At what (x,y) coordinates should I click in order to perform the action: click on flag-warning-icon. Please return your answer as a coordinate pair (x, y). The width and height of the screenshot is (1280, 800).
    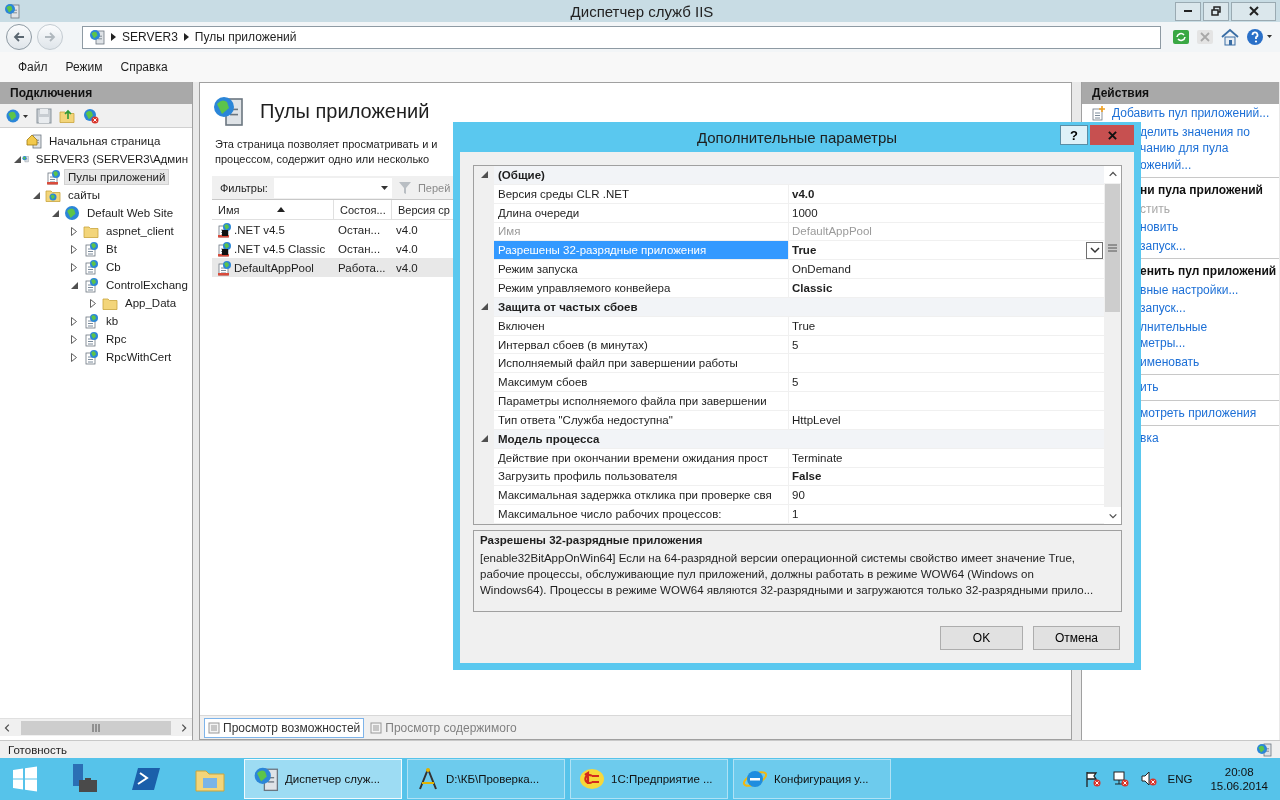
    Looking at the image, I should click on (1092, 779).